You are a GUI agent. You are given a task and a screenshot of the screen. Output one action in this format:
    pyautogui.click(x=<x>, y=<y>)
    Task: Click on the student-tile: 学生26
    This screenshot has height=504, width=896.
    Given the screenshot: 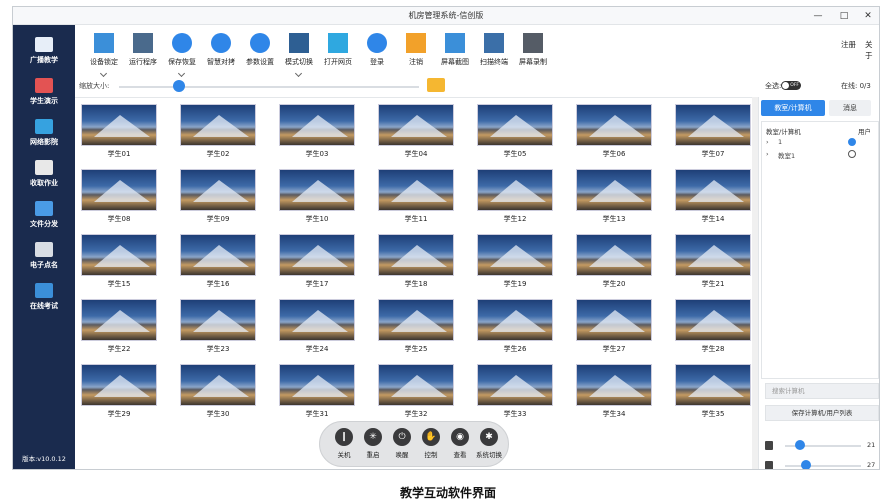 What is the action you would take?
    pyautogui.click(x=515, y=328)
    